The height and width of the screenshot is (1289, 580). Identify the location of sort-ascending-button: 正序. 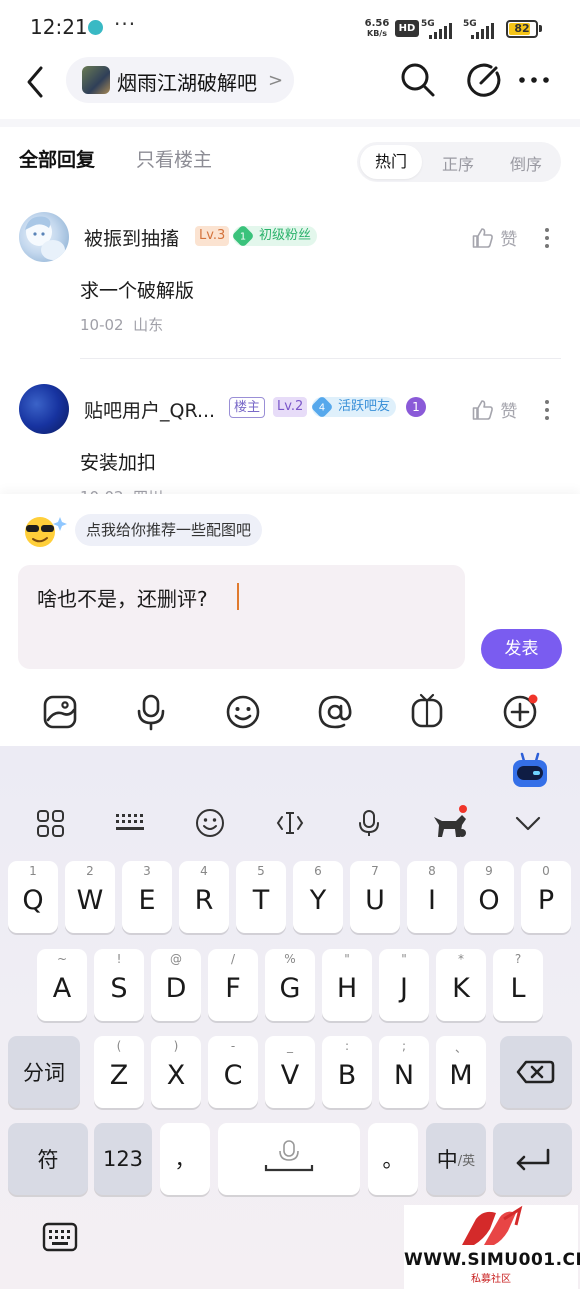
(458, 163).